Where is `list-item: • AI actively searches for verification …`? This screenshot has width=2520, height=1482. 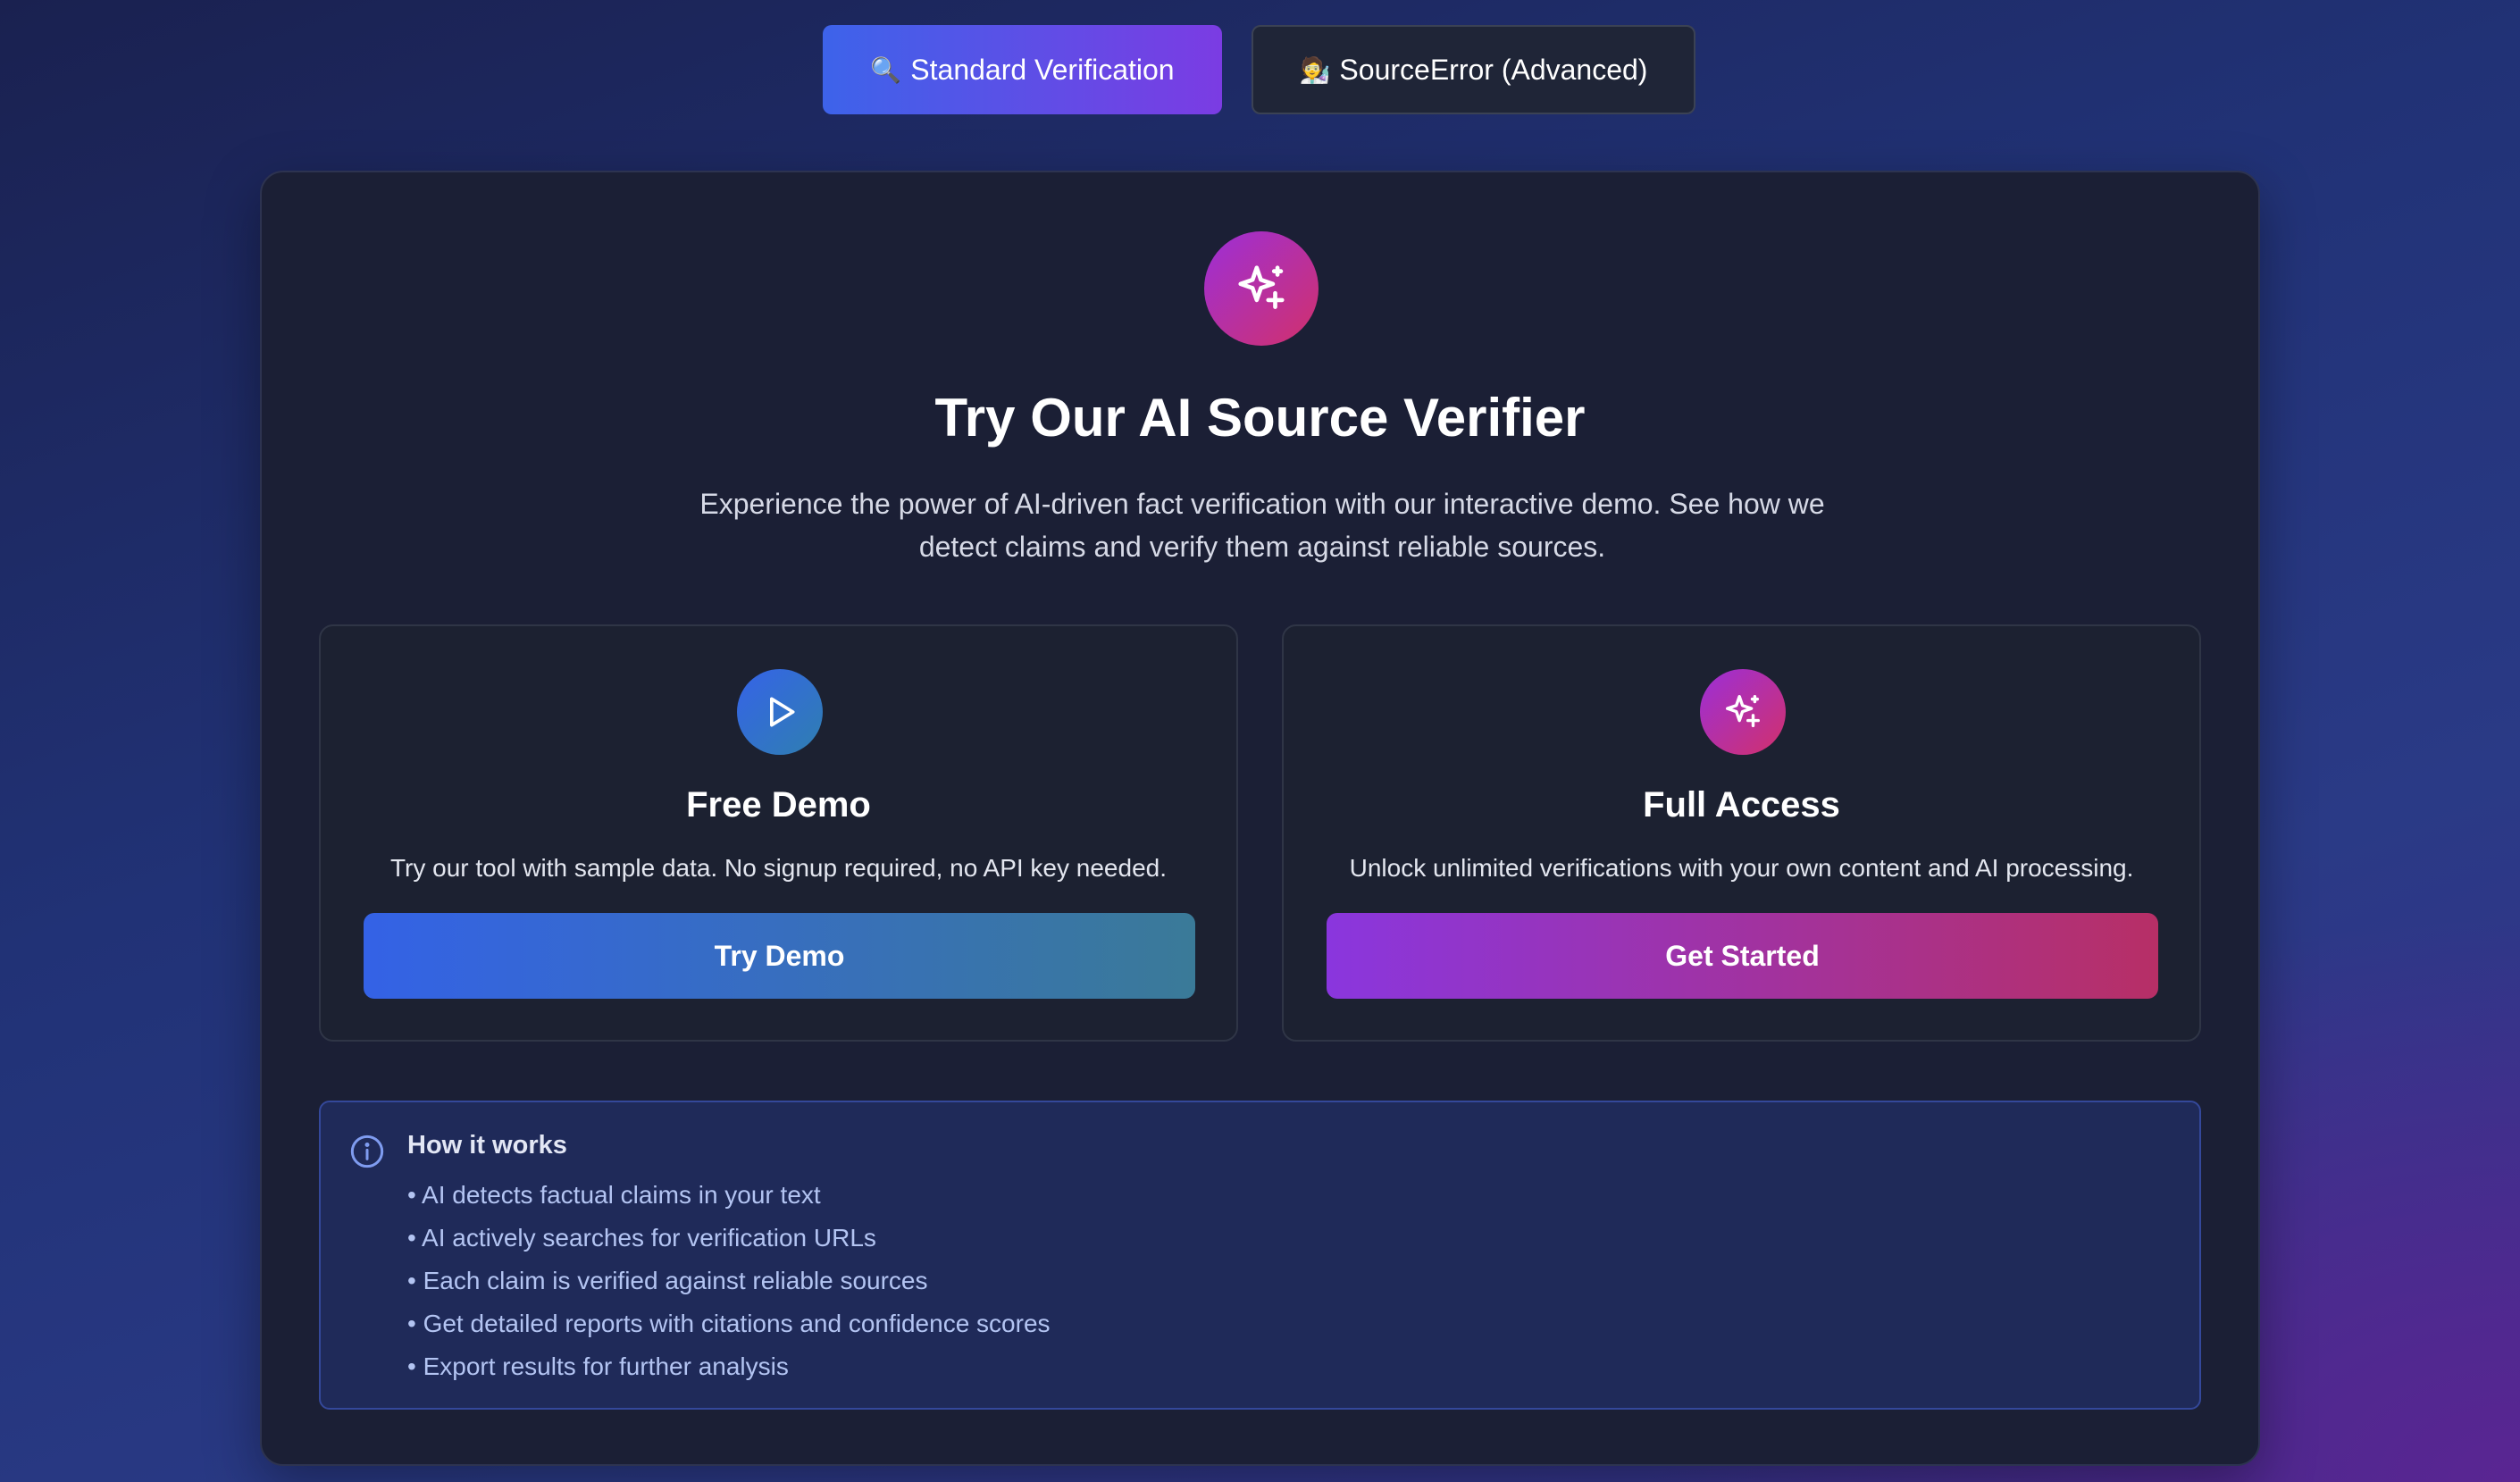 list-item: • AI actively searches for verification … is located at coordinates (641, 1238).